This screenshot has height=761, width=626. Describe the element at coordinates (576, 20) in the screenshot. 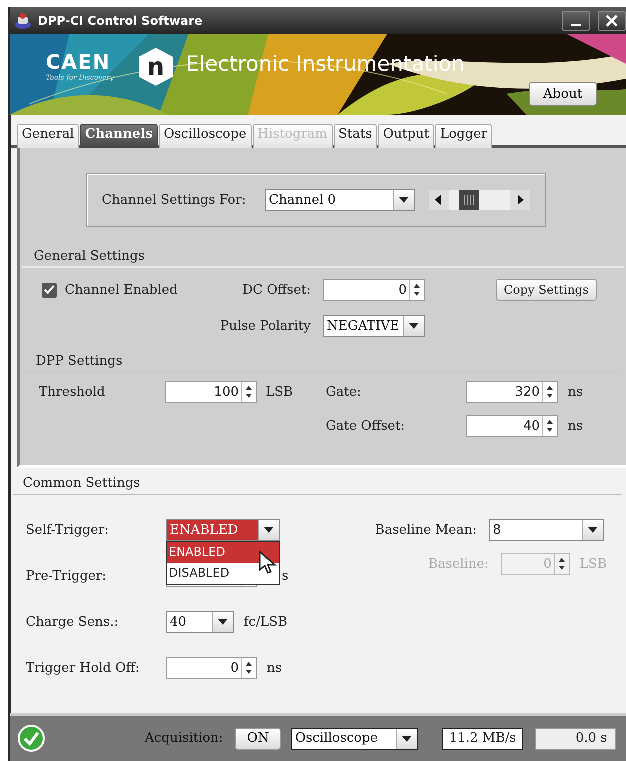

I see `minimize-button` at that location.